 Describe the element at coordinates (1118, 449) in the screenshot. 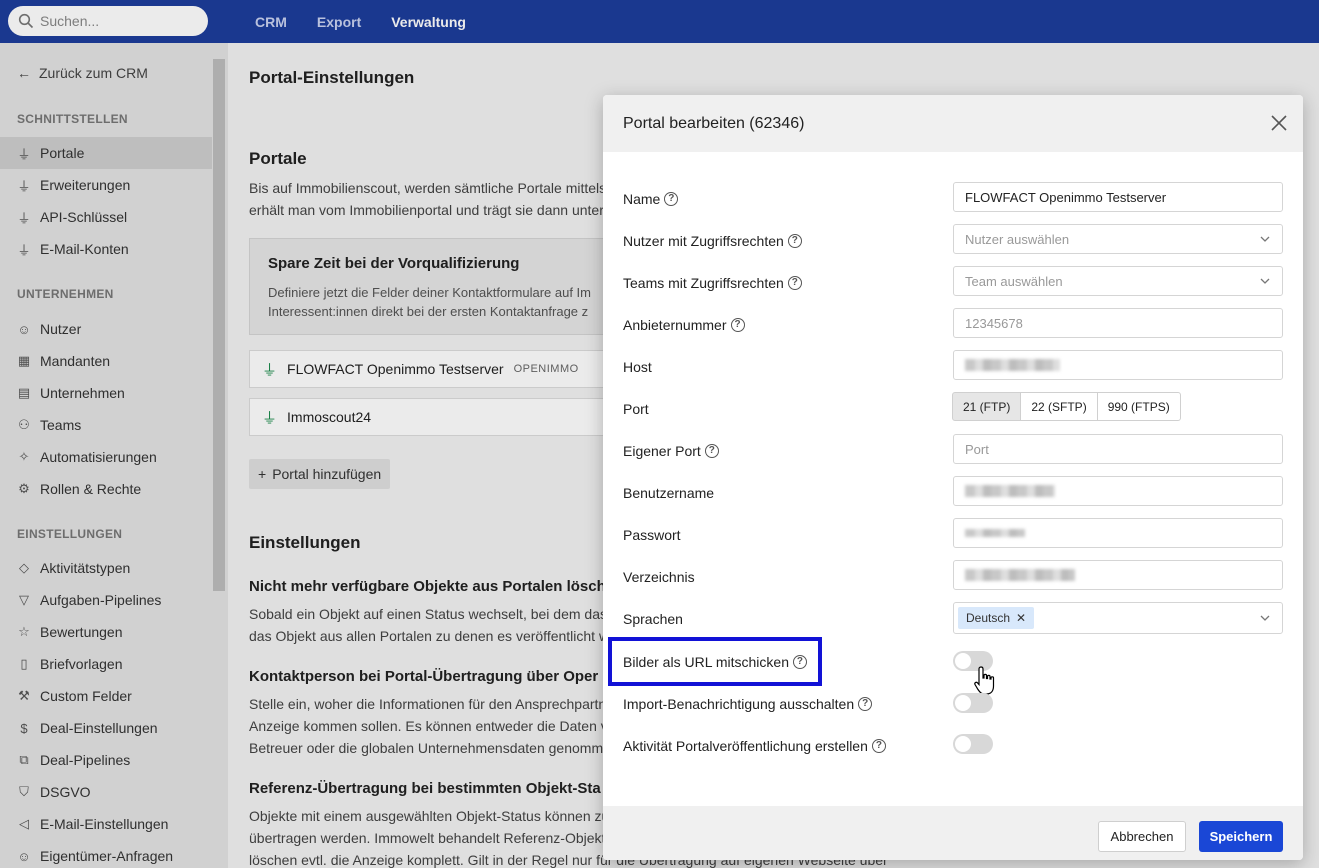

I see `eigener-port-input: Port` at that location.